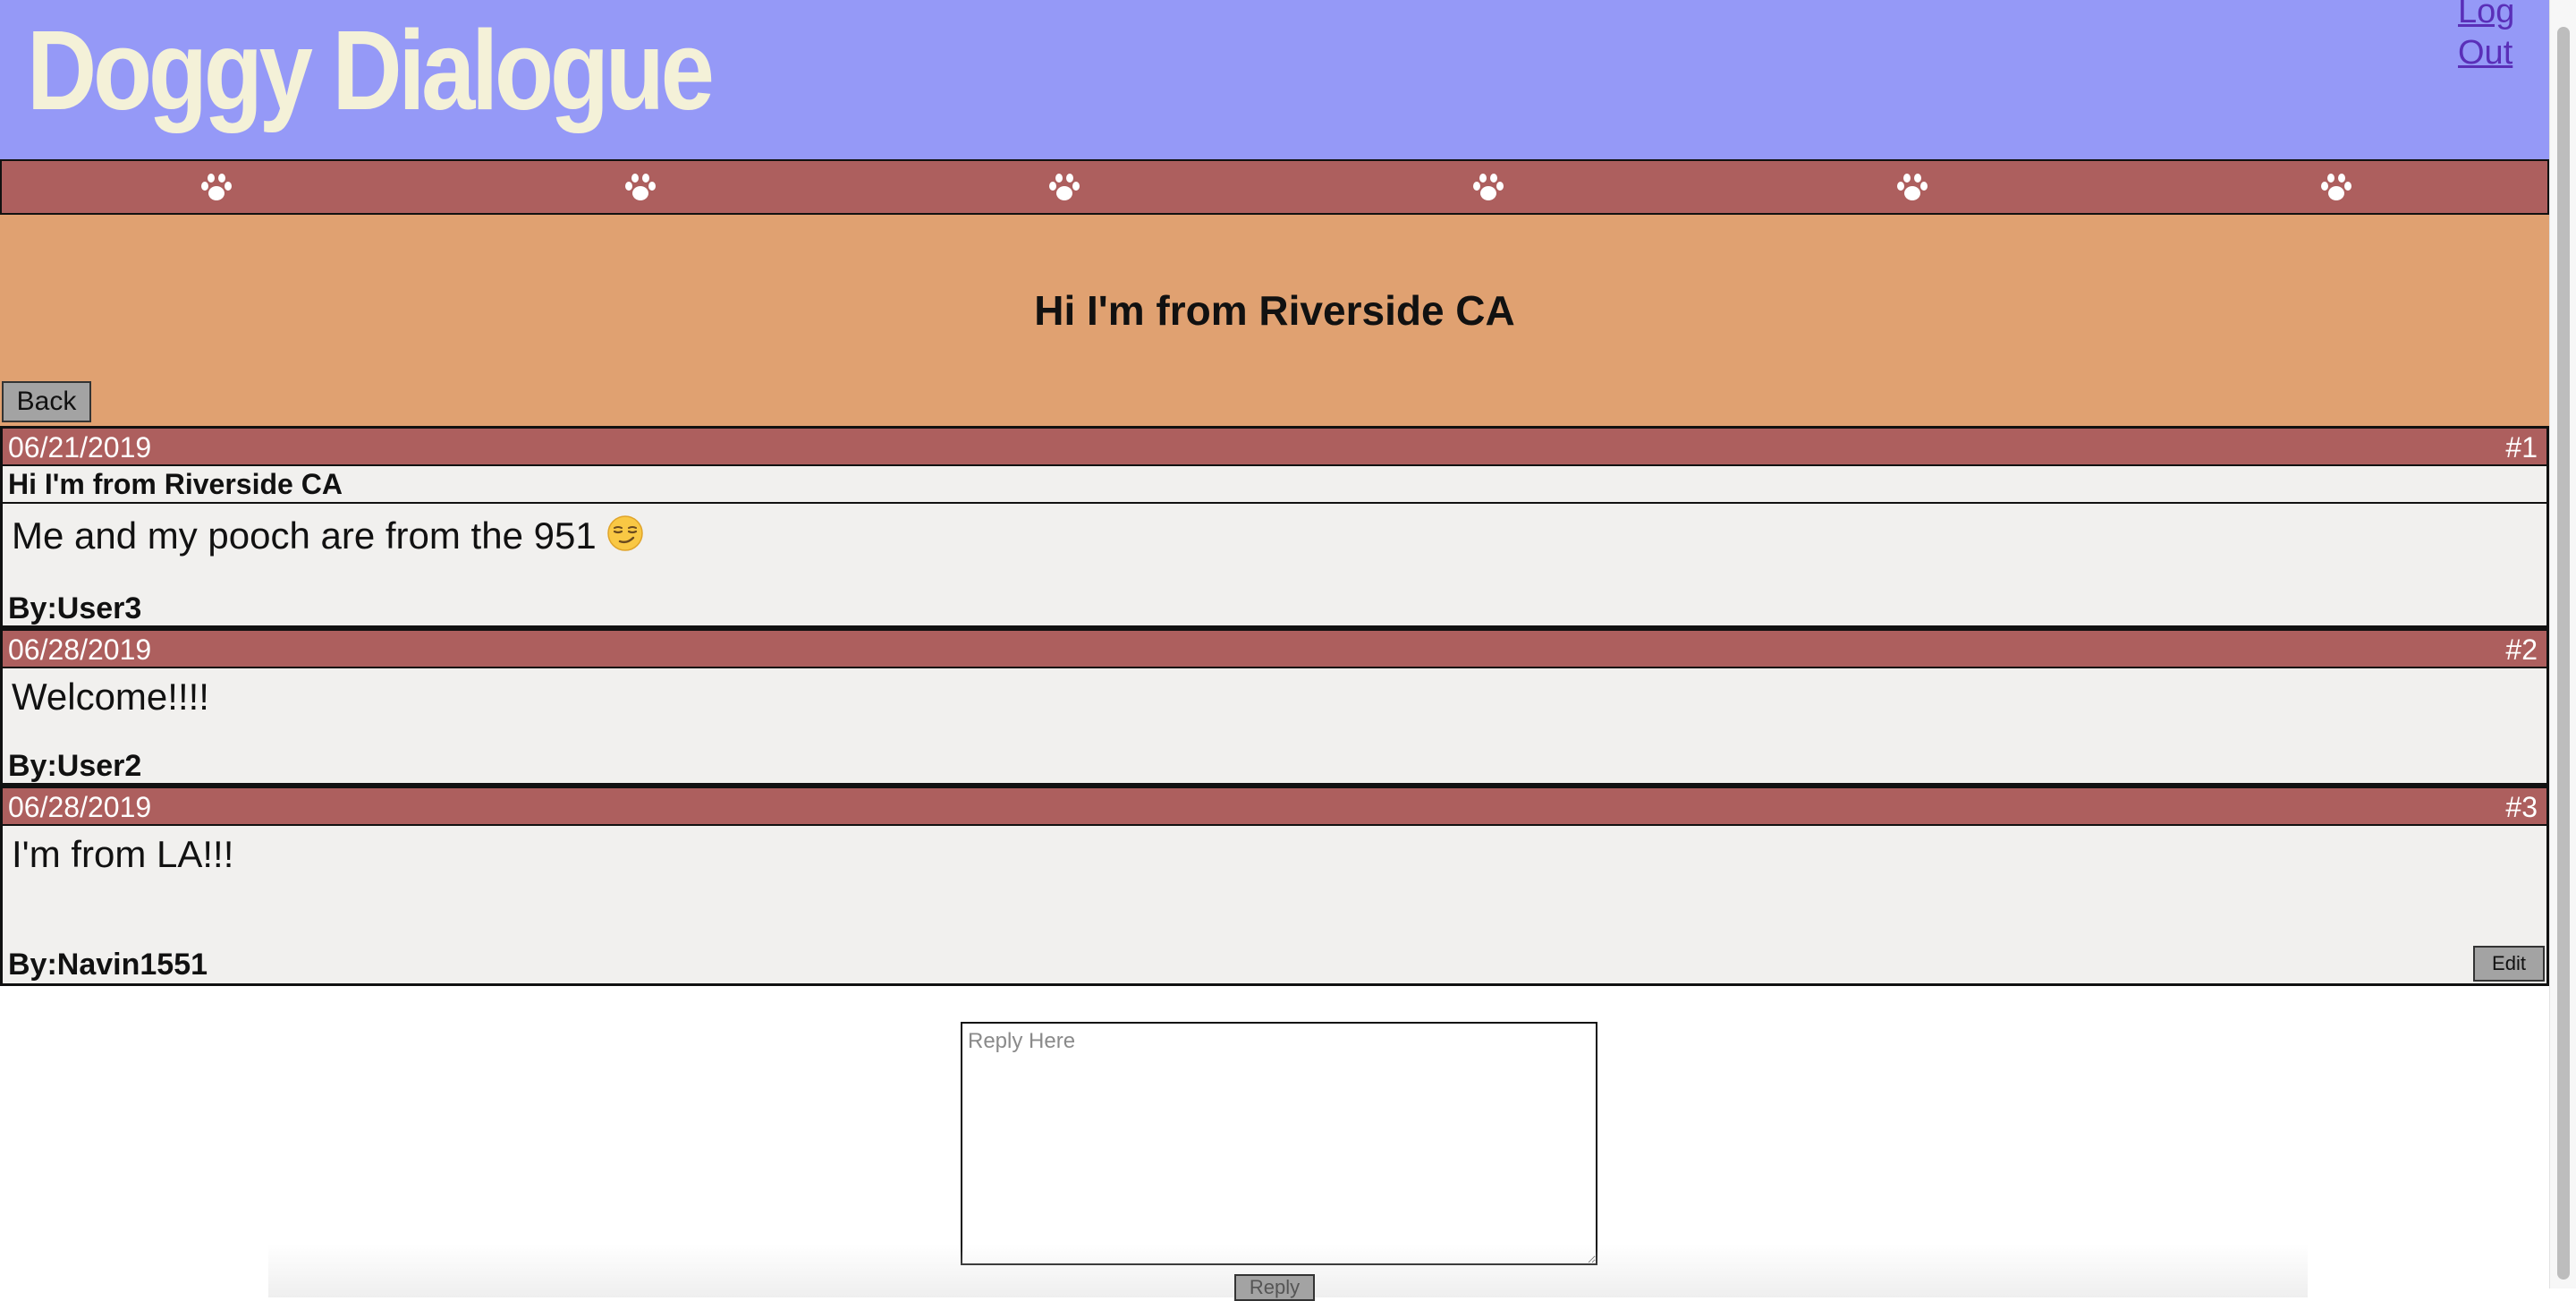 The image size is (2576, 1301). What do you see at coordinates (80, 447) in the screenshot?
I see `post-date: 06/21/2019` at bounding box center [80, 447].